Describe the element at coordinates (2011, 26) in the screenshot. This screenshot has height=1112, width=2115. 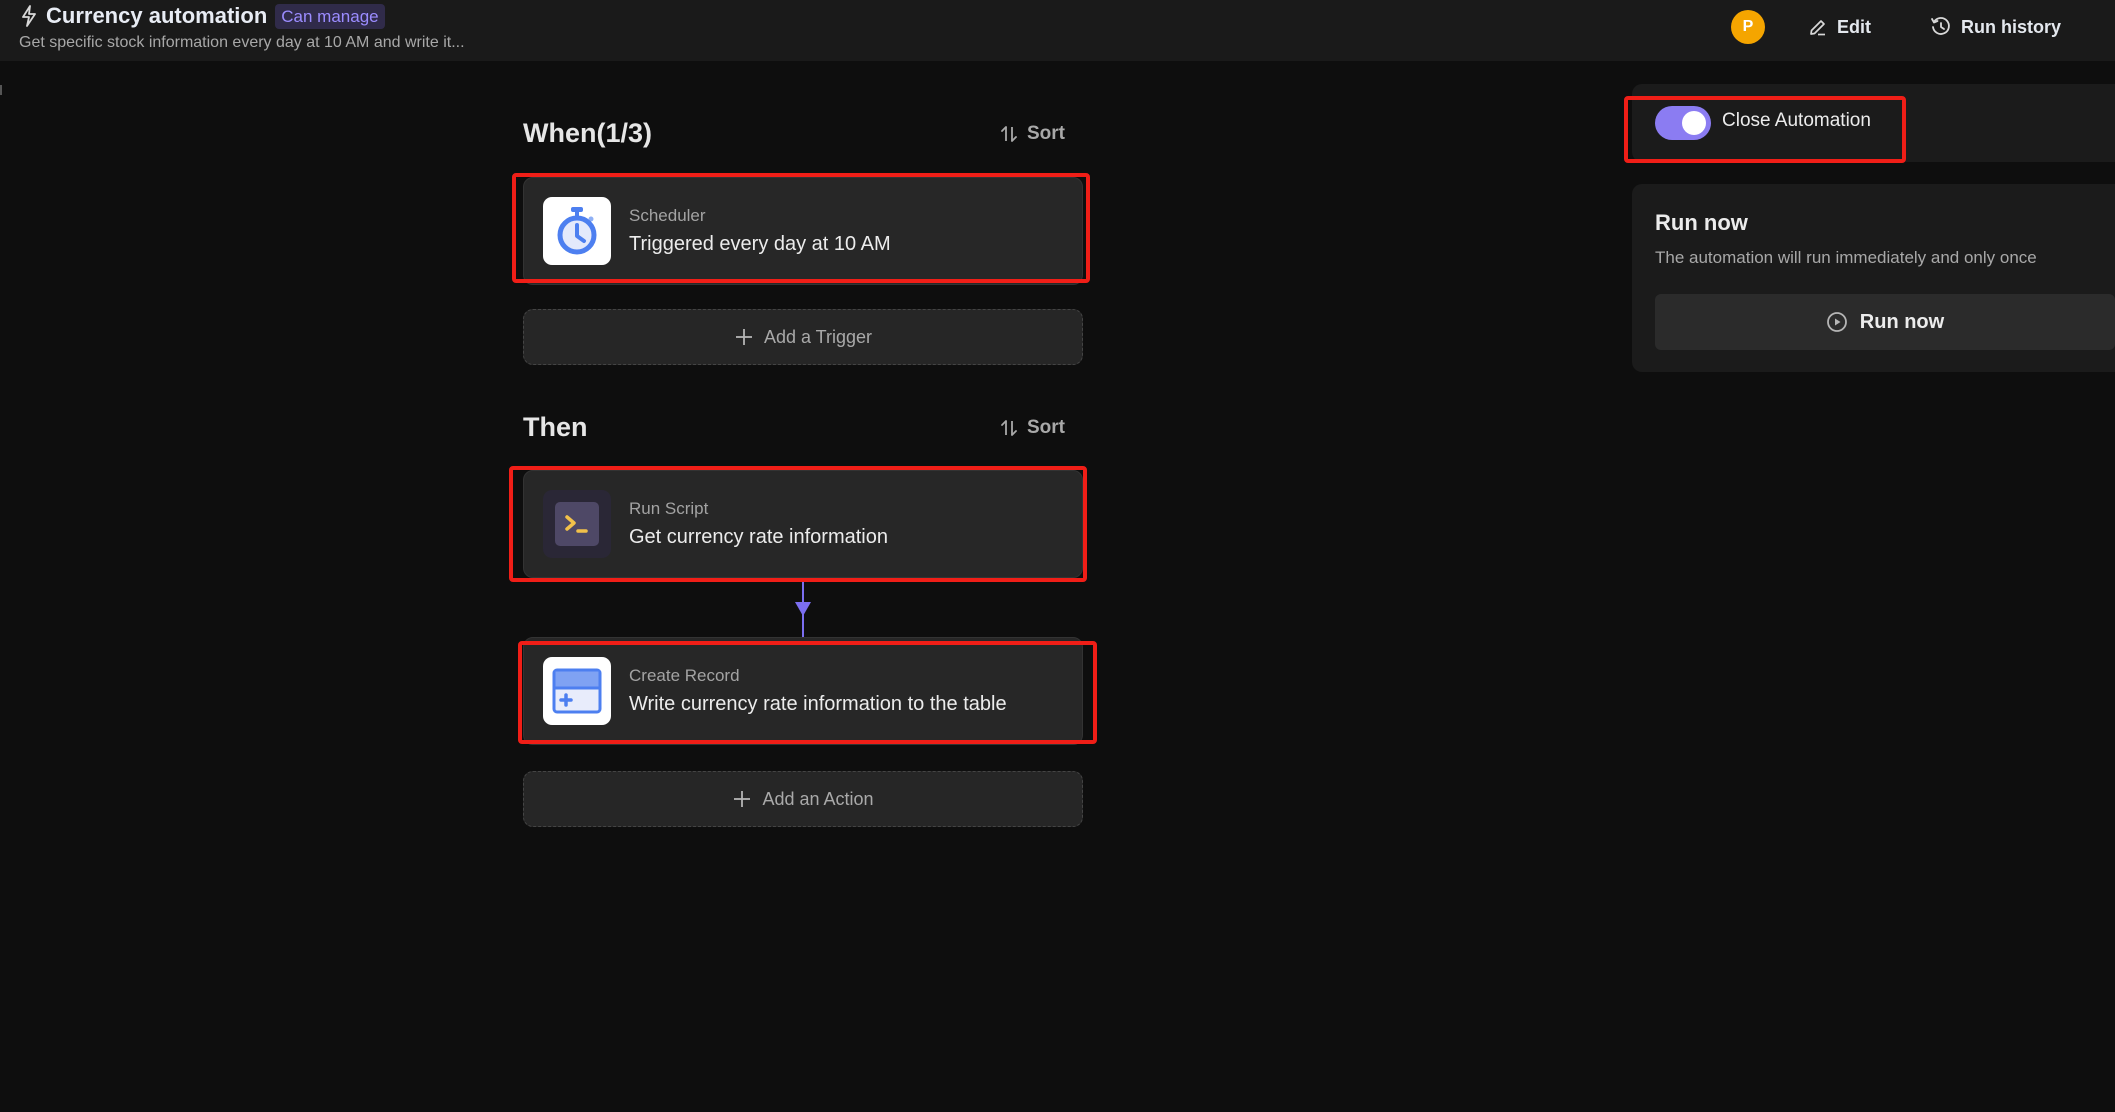
I see `run-history-label: Run history` at that location.